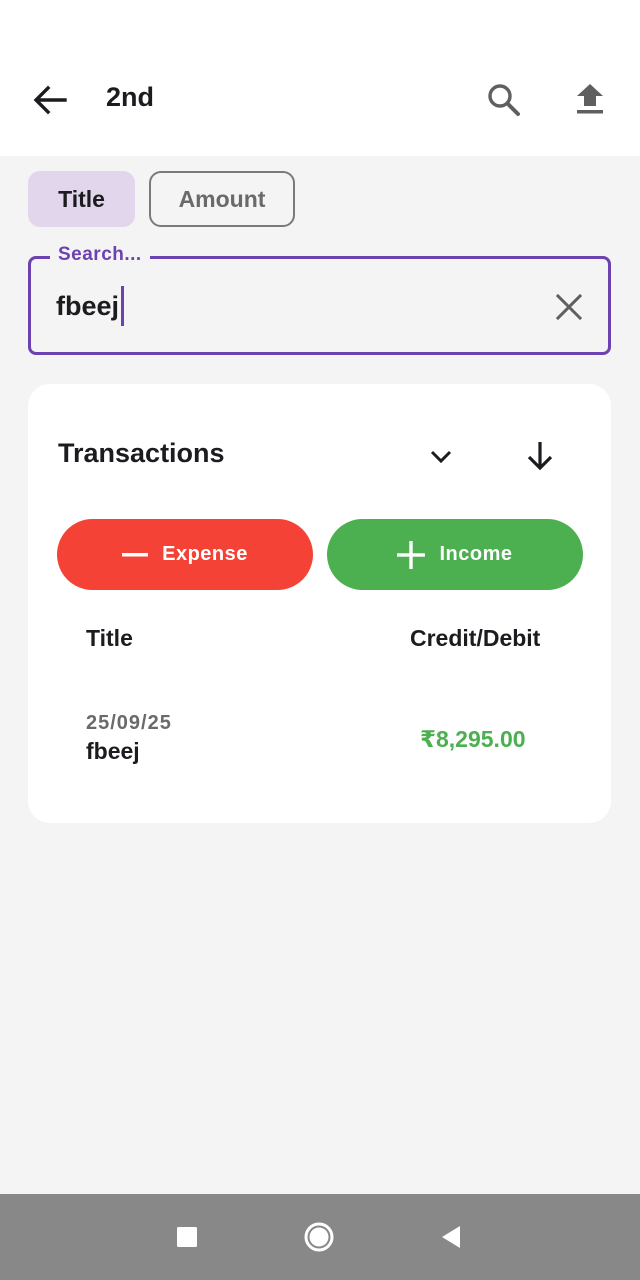 This screenshot has width=640, height=1280. I want to click on square-icon, so click(187, 1237).